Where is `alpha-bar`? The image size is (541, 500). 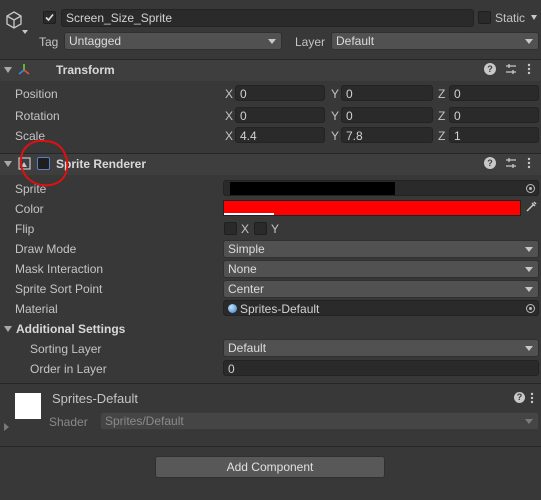
alpha-bar is located at coordinates (249, 214).